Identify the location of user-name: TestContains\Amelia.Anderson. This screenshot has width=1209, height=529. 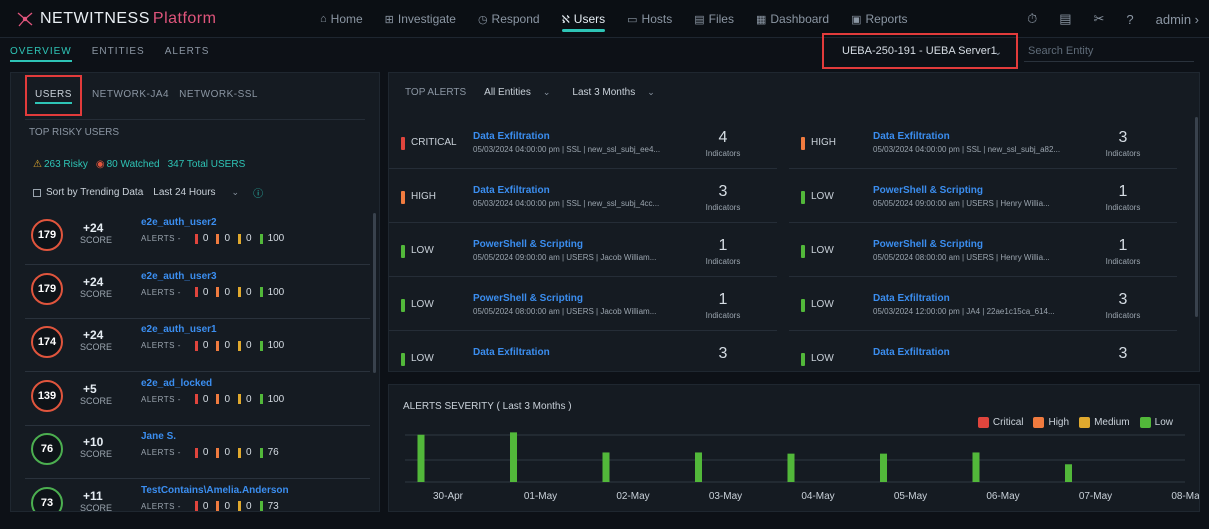
(215, 490).